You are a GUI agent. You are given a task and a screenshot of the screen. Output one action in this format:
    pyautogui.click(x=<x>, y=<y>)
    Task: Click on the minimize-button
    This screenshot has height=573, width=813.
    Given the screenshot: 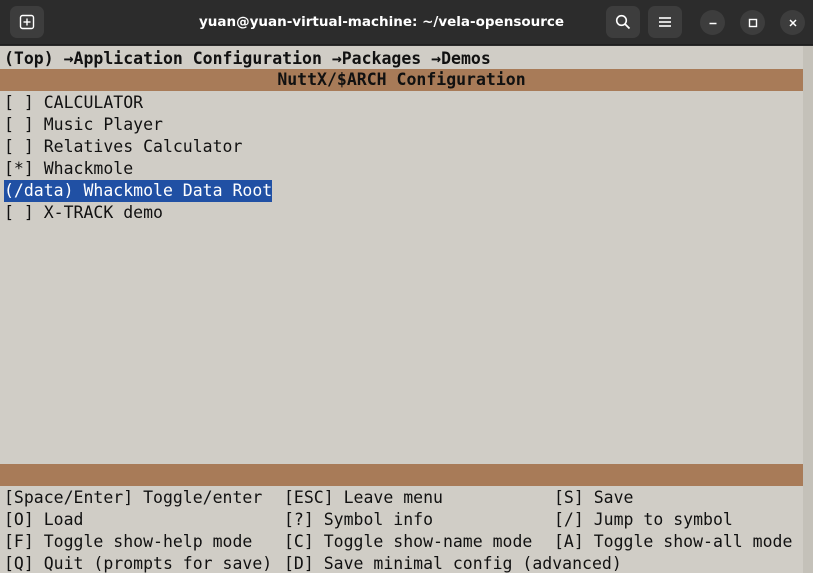 What is the action you would take?
    pyautogui.click(x=712, y=22)
    